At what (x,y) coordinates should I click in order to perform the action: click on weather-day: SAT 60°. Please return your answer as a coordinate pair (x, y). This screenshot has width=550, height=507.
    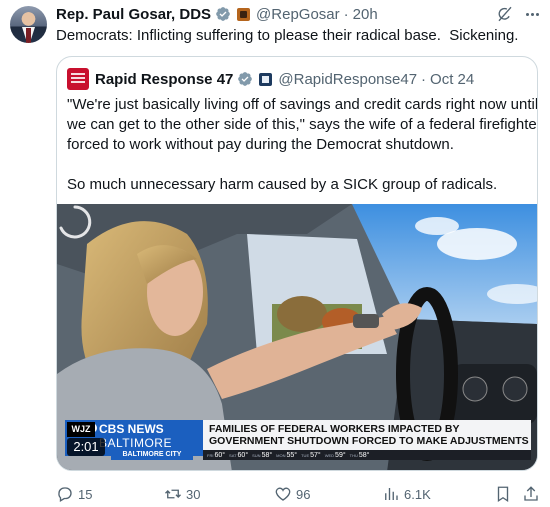
    Looking at the image, I should click on (239, 455).